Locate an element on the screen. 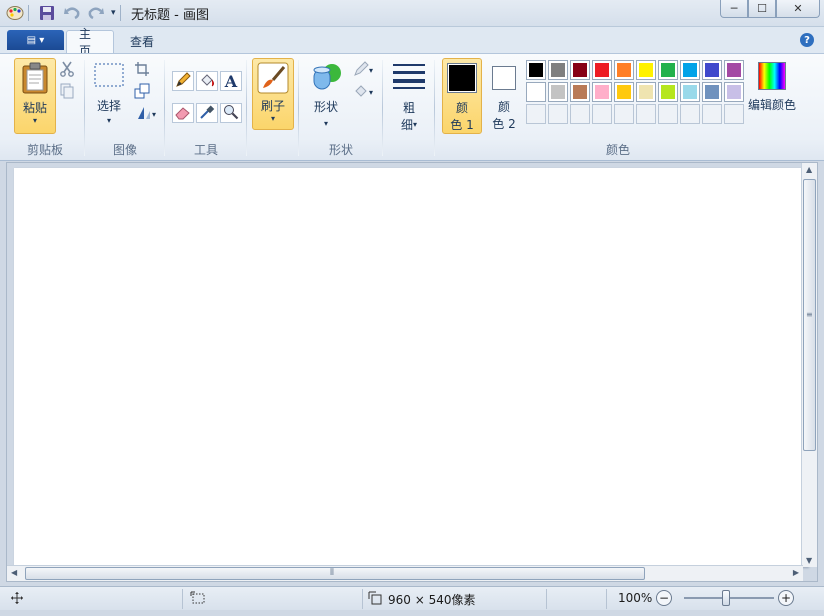  paint-app-icon is located at coordinates (15, 13).